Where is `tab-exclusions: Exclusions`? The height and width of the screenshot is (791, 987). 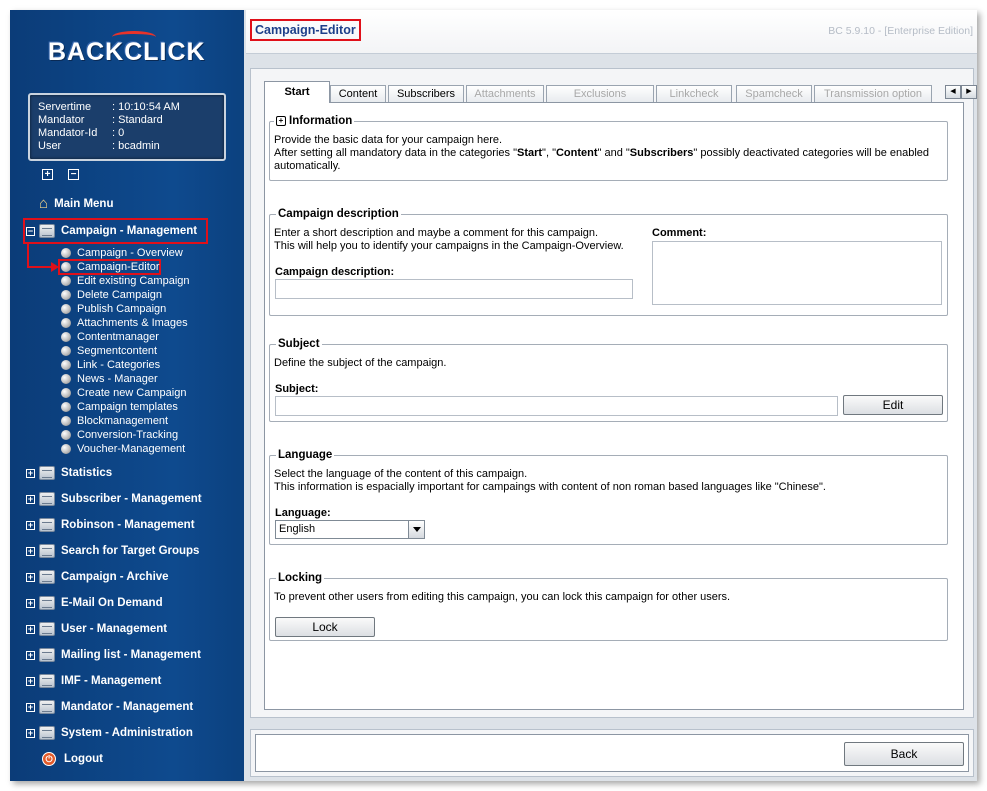
tab-exclusions: Exclusions is located at coordinates (600, 93).